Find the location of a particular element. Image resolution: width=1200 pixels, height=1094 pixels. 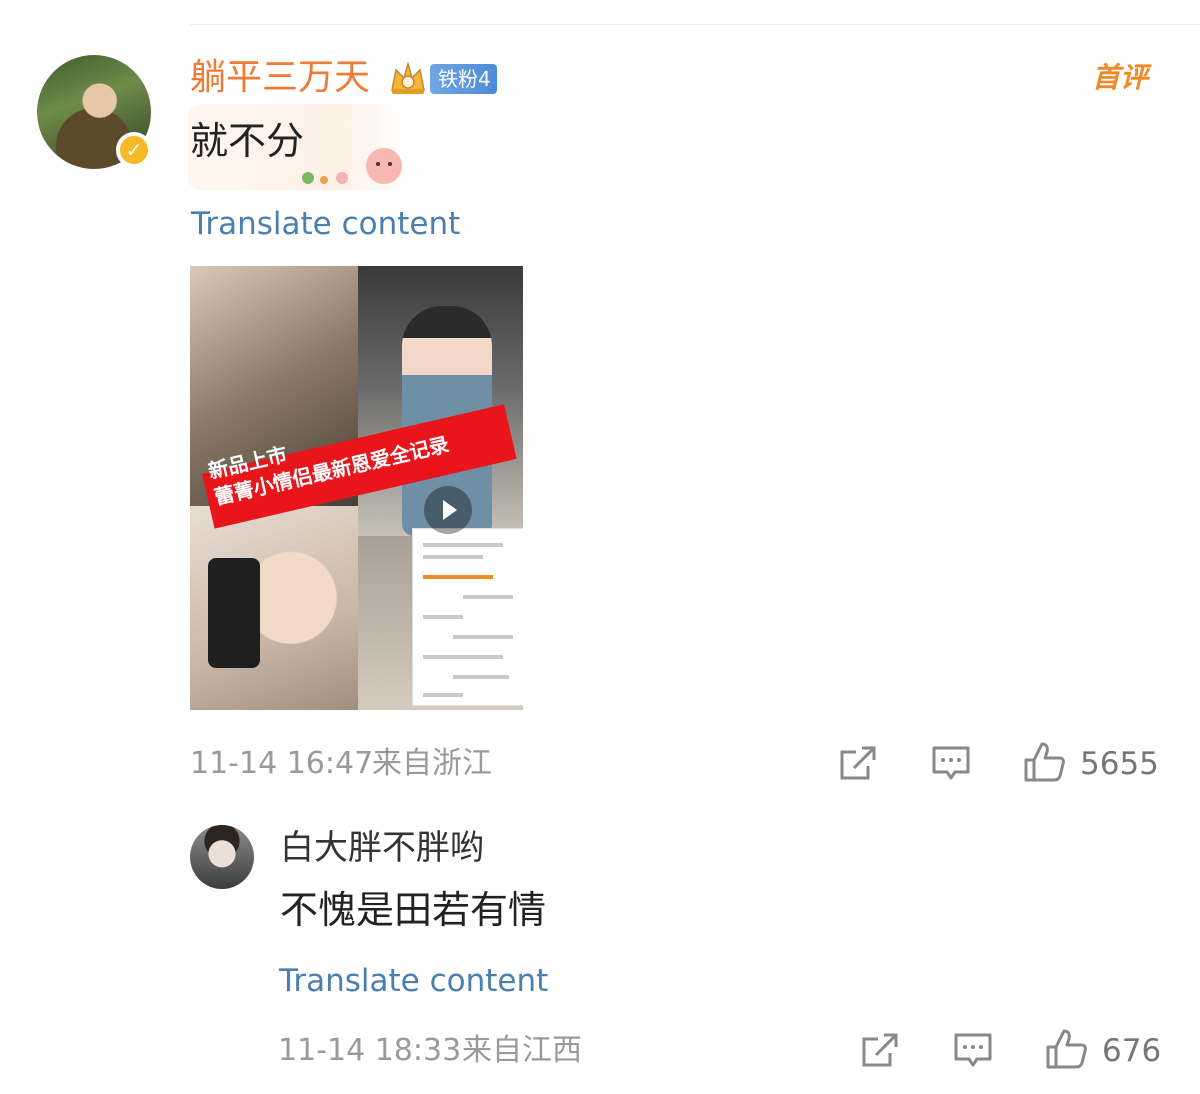

username: 躺平三万天 is located at coordinates (280, 78).